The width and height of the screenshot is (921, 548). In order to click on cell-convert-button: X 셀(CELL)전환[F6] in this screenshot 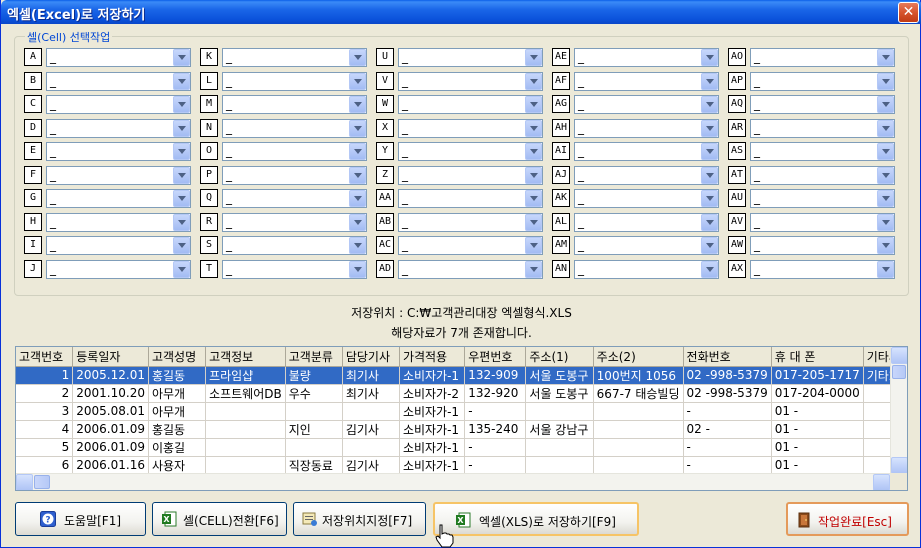, I will do `click(219, 519)`.